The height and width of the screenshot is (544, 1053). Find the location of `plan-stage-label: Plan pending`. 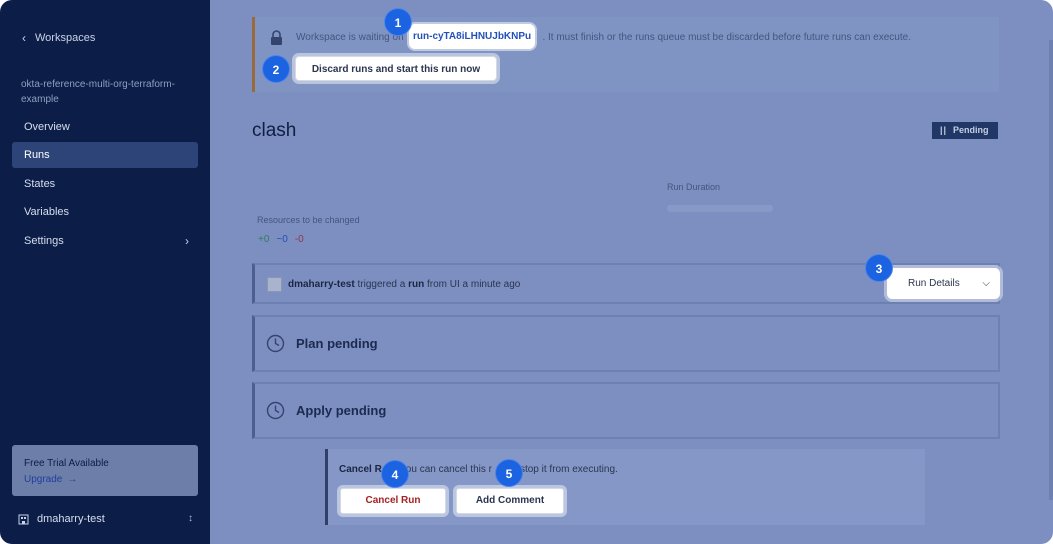

plan-stage-label: Plan pending is located at coordinates (337, 343).